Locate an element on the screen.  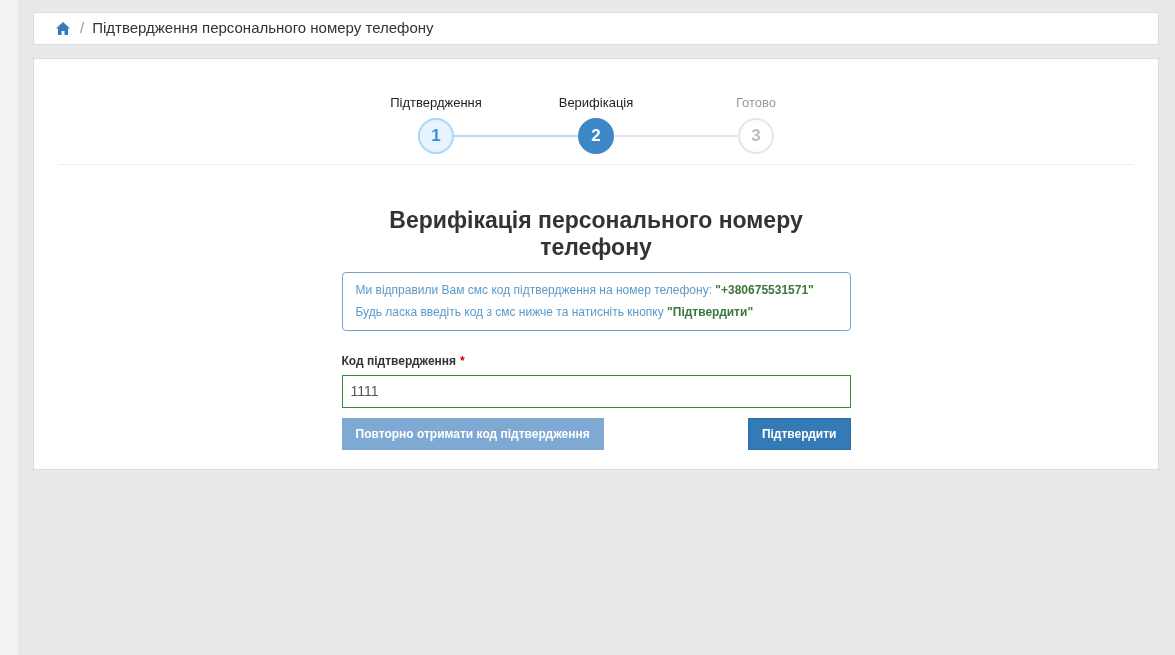
required-mark: * is located at coordinates (462, 361).